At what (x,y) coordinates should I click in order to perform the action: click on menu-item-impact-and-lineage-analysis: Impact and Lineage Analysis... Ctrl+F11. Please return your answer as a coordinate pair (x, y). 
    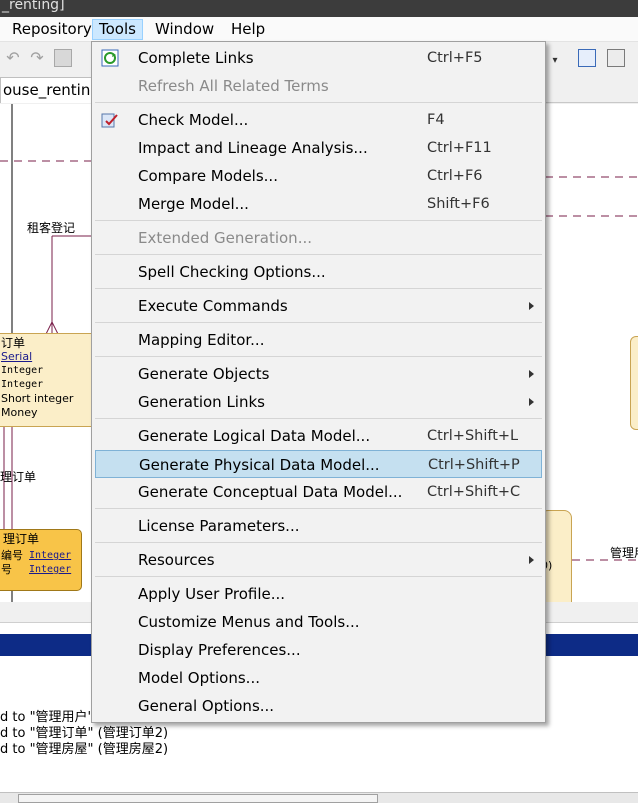
    Looking at the image, I should click on (318, 148).